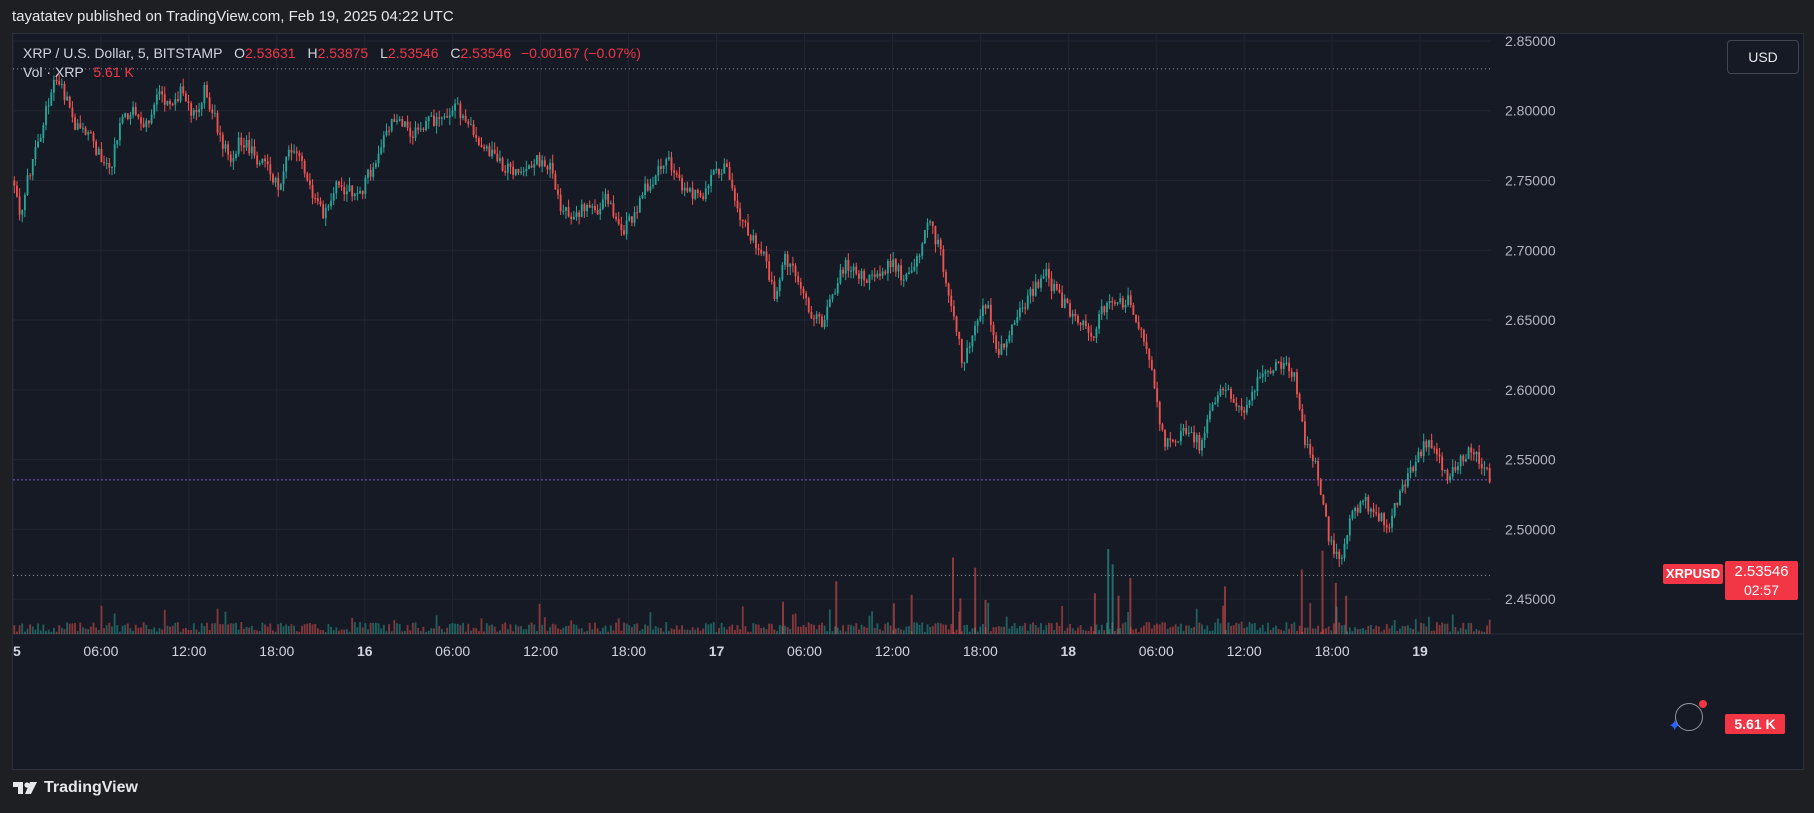 This screenshot has width=1814, height=813. I want to click on symbol-name: XRP / U.S. Dollar, 5, BITSTAMP, so click(122, 53).